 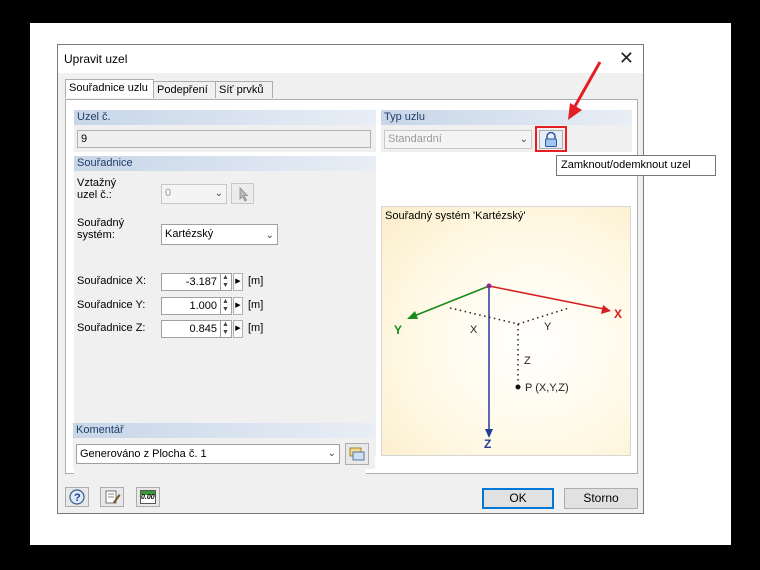 I want to click on node-type-group: Typ uzlu Standardní ⌄, so click(x=506, y=131).